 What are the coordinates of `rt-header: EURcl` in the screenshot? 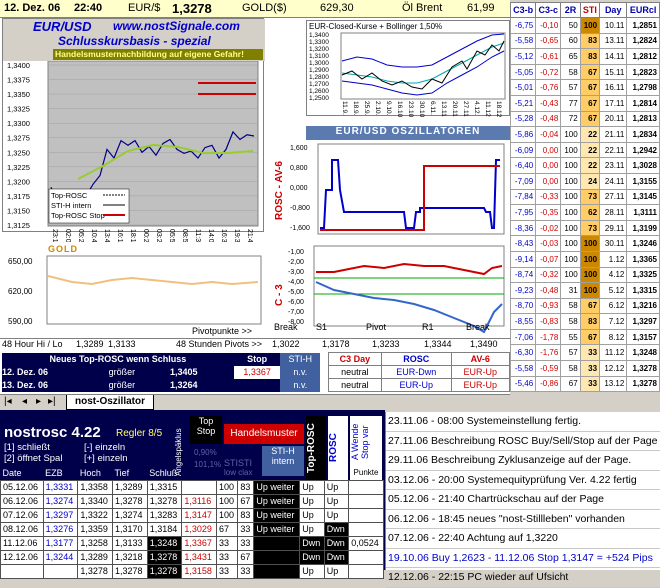 It's located at (643, 10).